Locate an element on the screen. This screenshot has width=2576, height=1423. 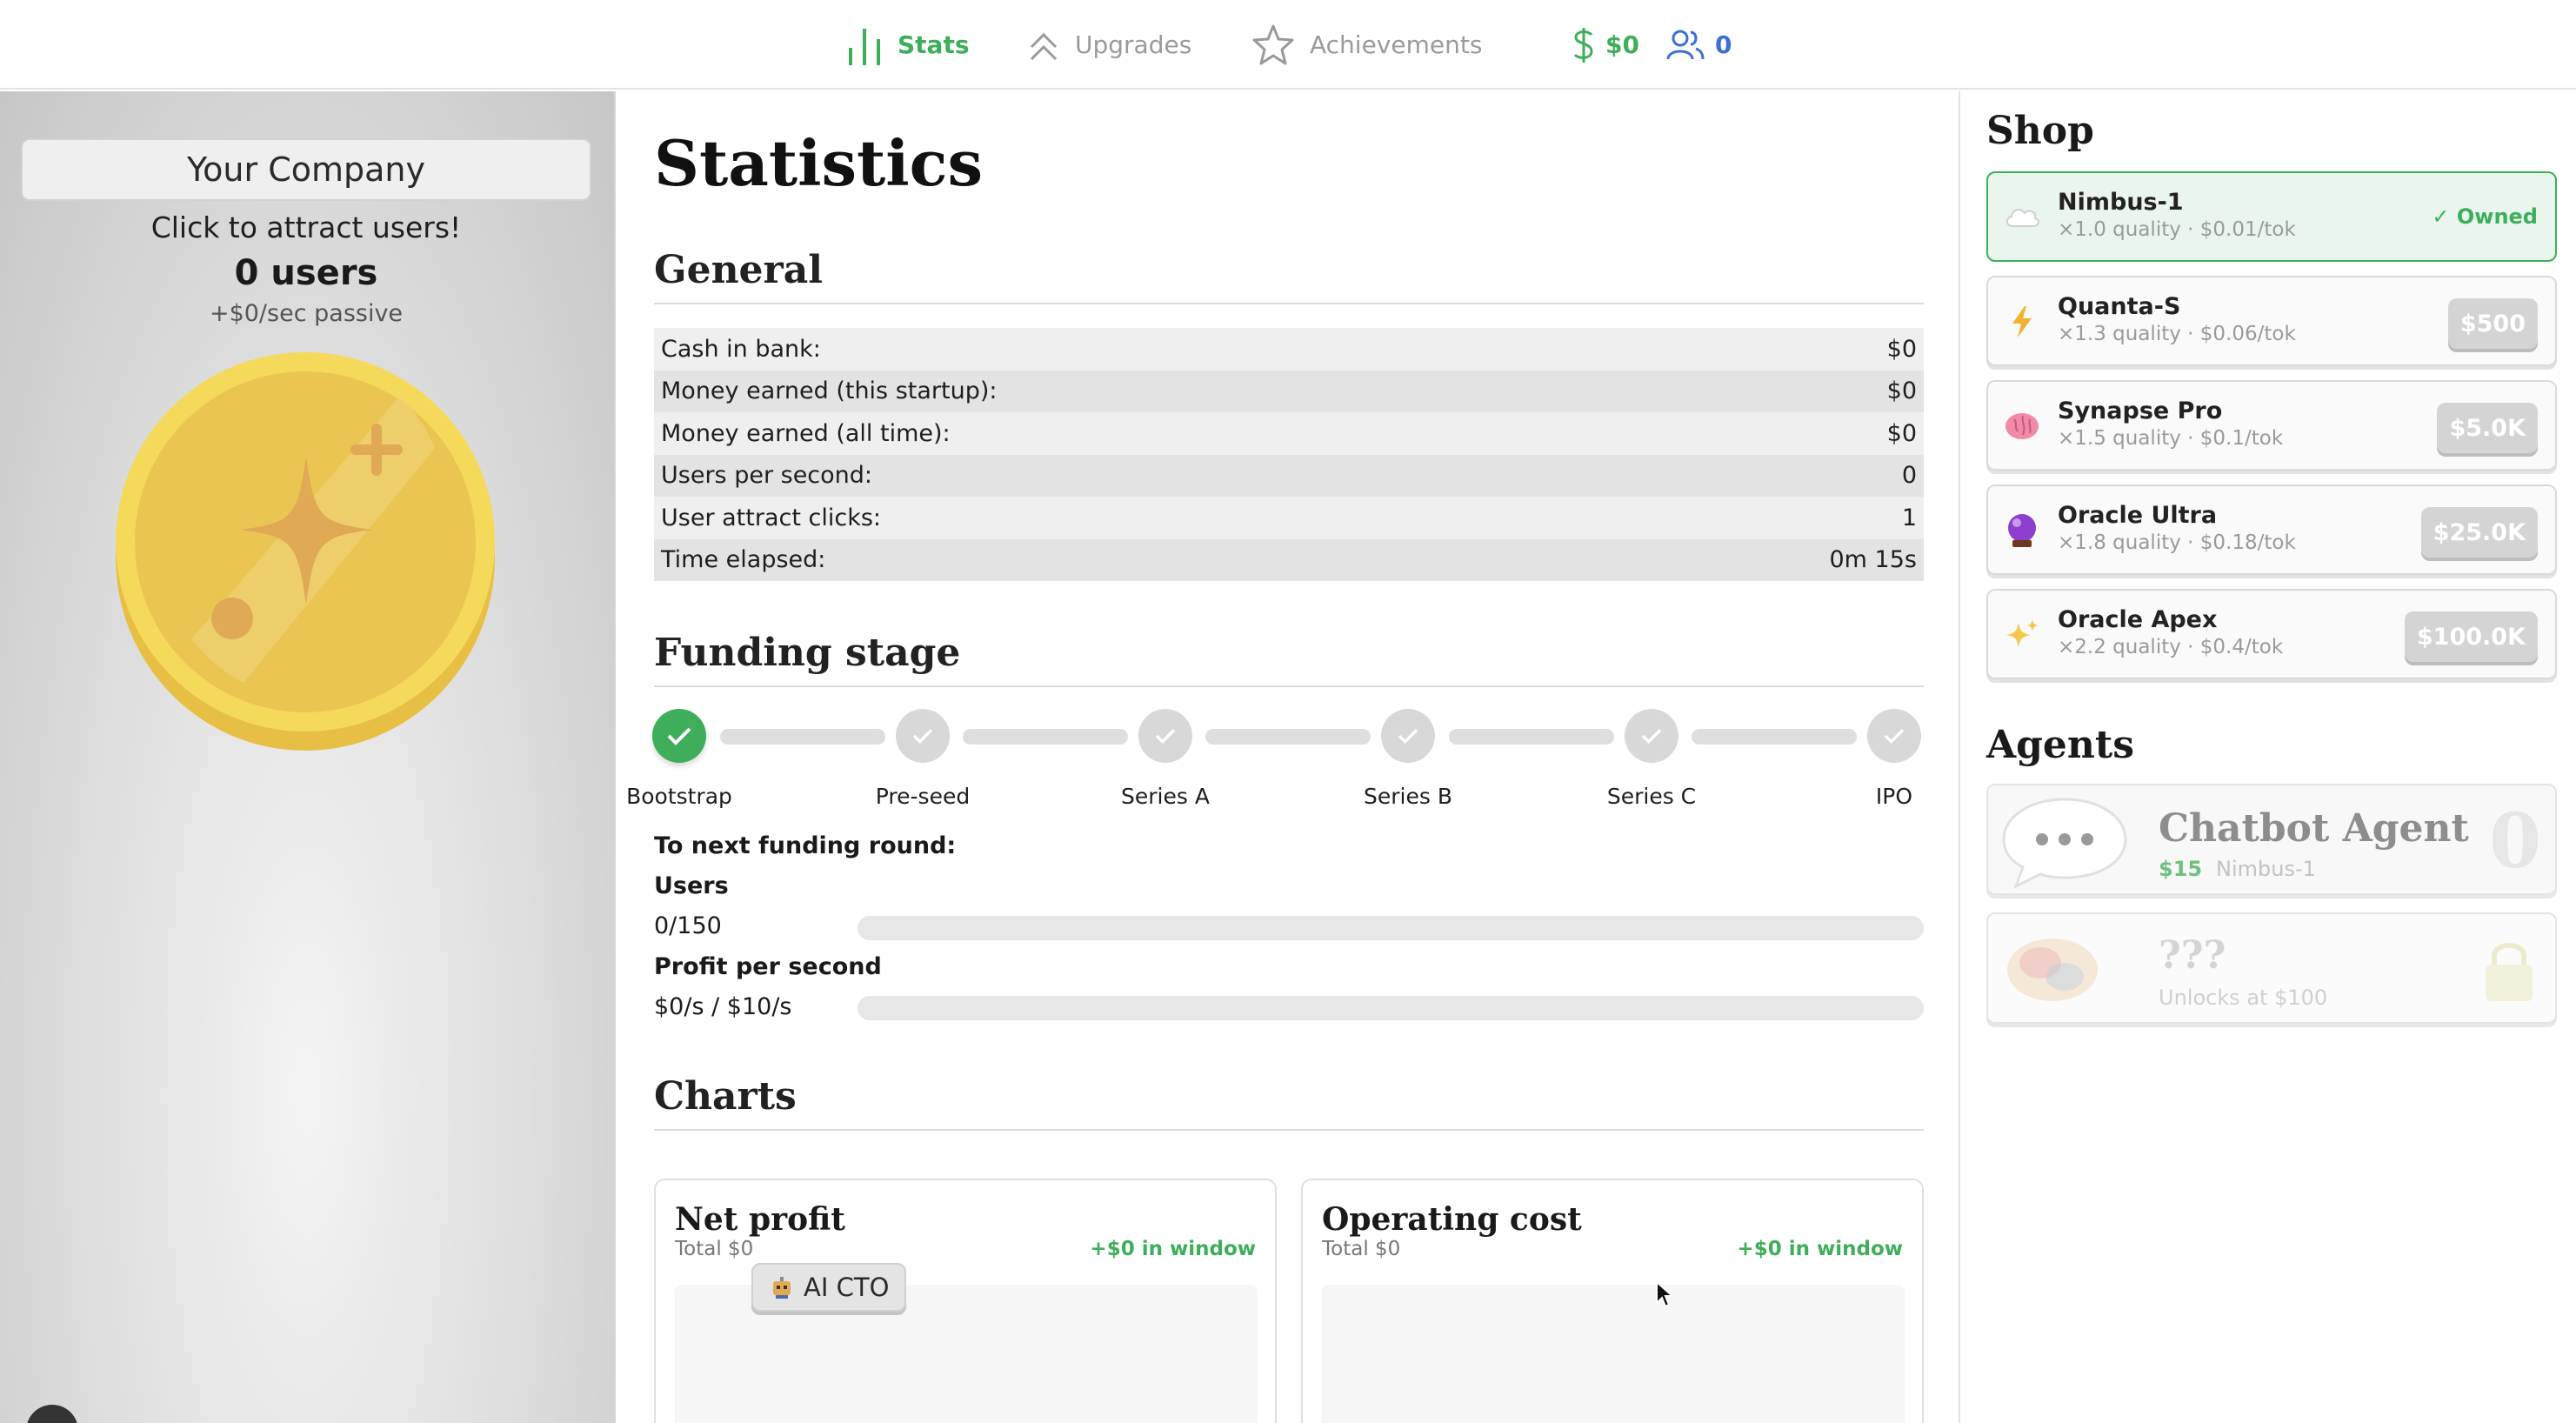
owned-status: ✓ Owned is located at coordinates (2485, 217).